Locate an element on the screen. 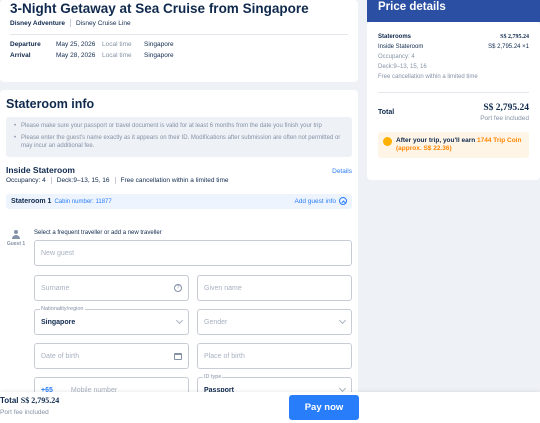 The image size is (540, 423). bottom-total-value: S$ 2,795.24 is located at coordinates (40, 400).